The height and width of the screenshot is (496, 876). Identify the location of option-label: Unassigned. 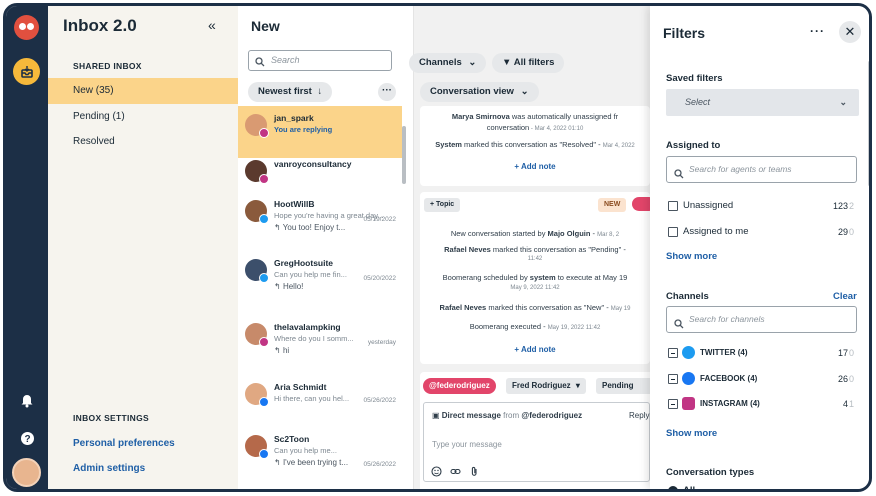
(708, 205).